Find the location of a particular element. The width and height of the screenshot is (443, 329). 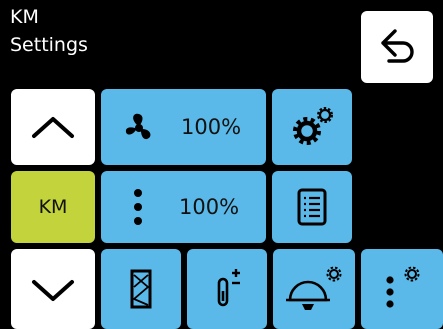

filter-icon is located at coordinates (141, 289).